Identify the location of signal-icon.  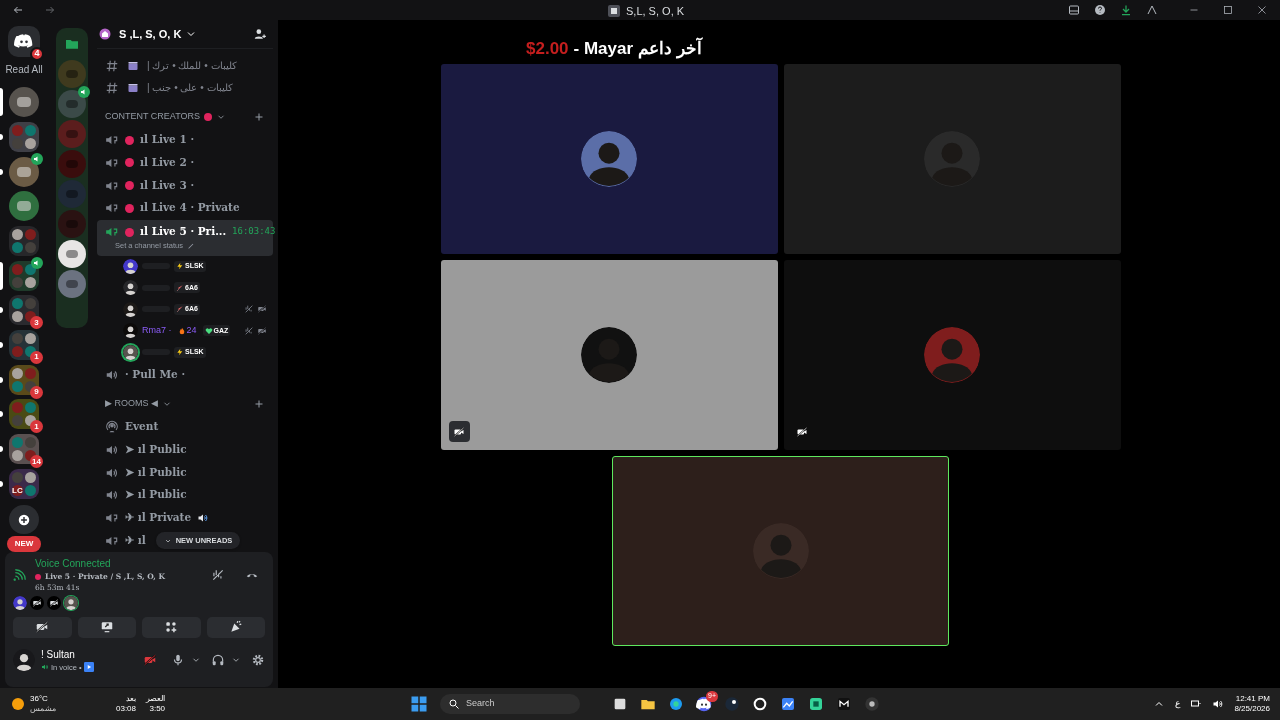
(20, 574).